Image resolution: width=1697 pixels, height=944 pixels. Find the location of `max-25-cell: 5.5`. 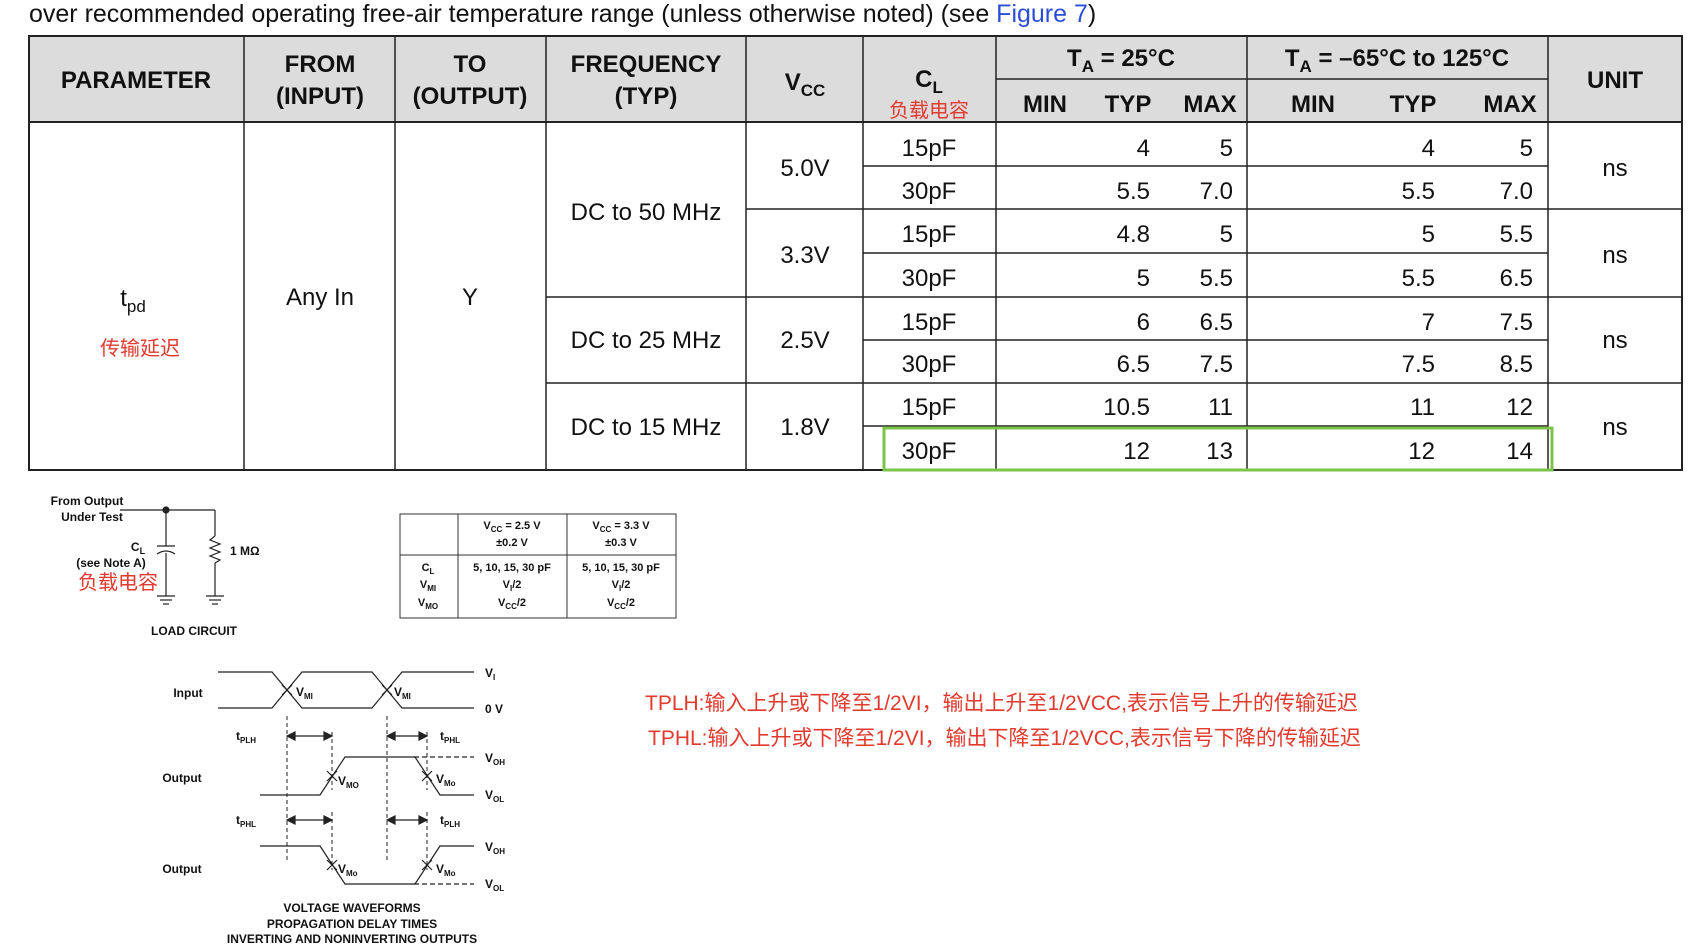

max-25-cell: 5.5 is located at coordinates (1216, 278).